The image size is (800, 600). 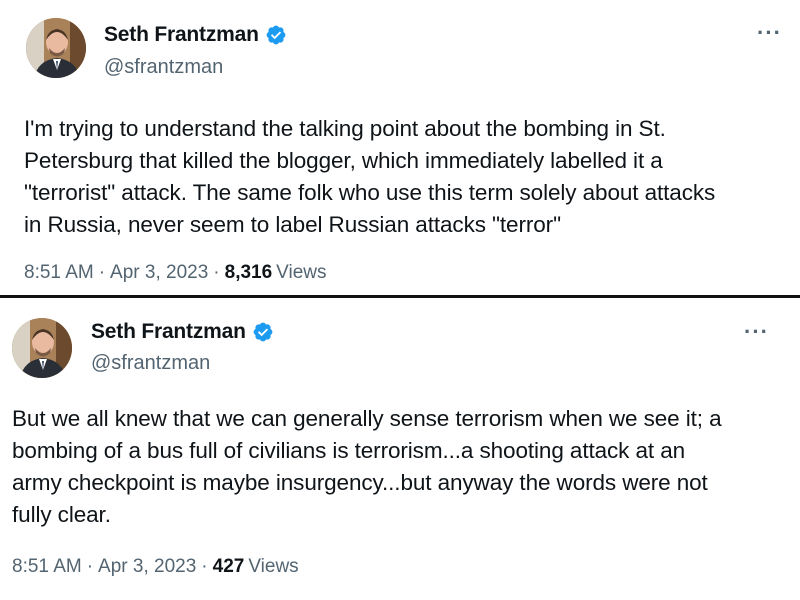 I want to click on views-count: 8,316, so click(x=248, y=272).